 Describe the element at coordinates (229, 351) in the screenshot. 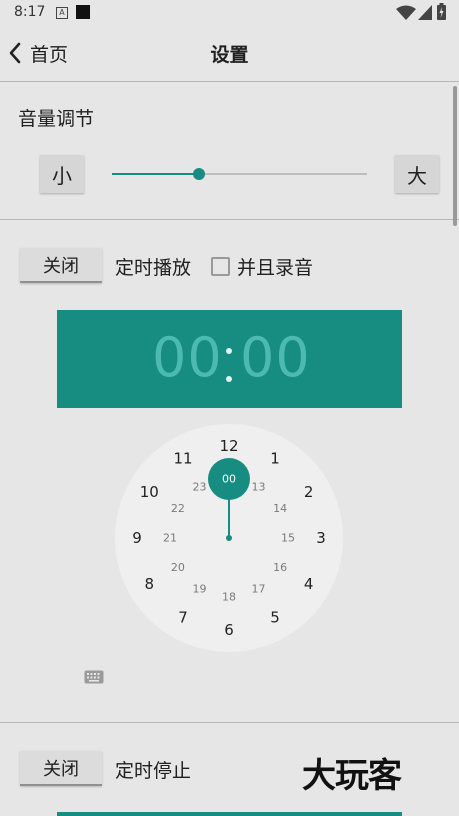

I see `time-colon-dot-top` at that location.